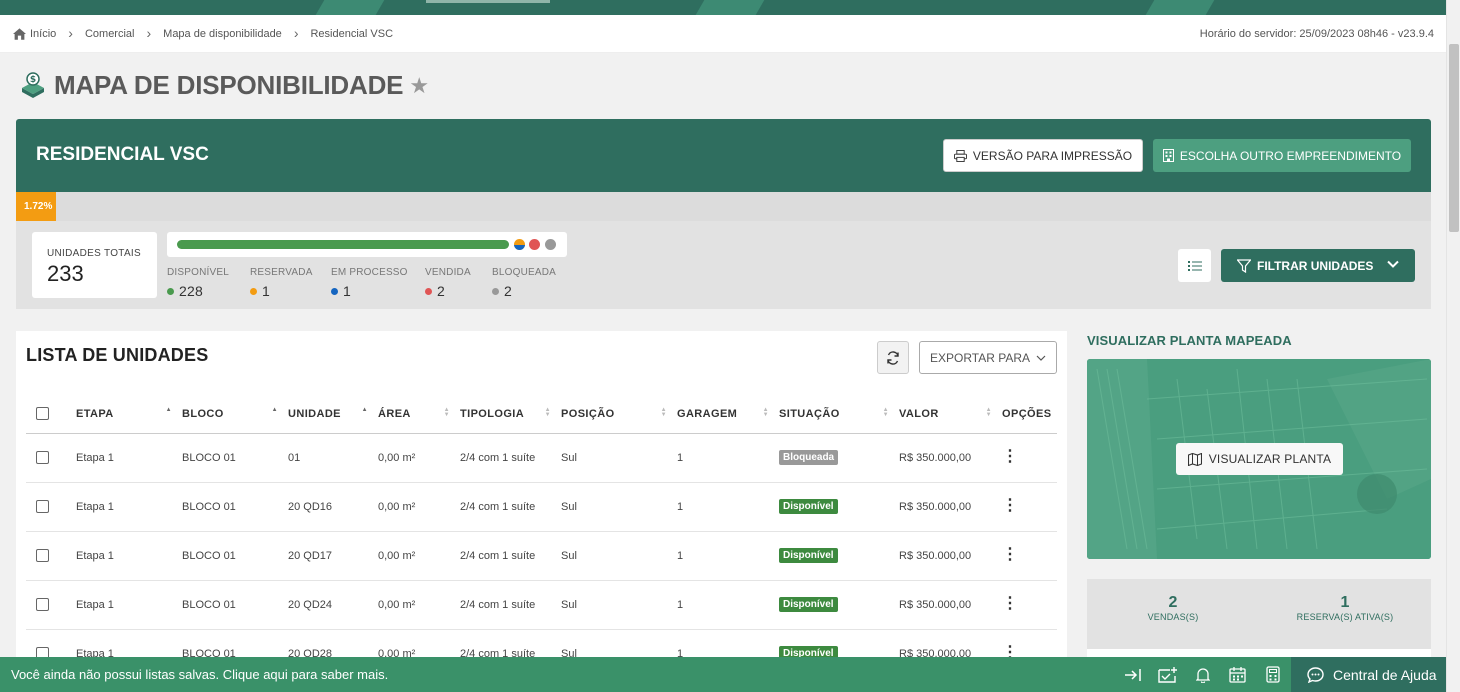 This screenshot has width=1460, height=692. What do you see at coordinates (1168, 155) in the screenshot?
I see `building-icon` at bounding box center [1168, 155].